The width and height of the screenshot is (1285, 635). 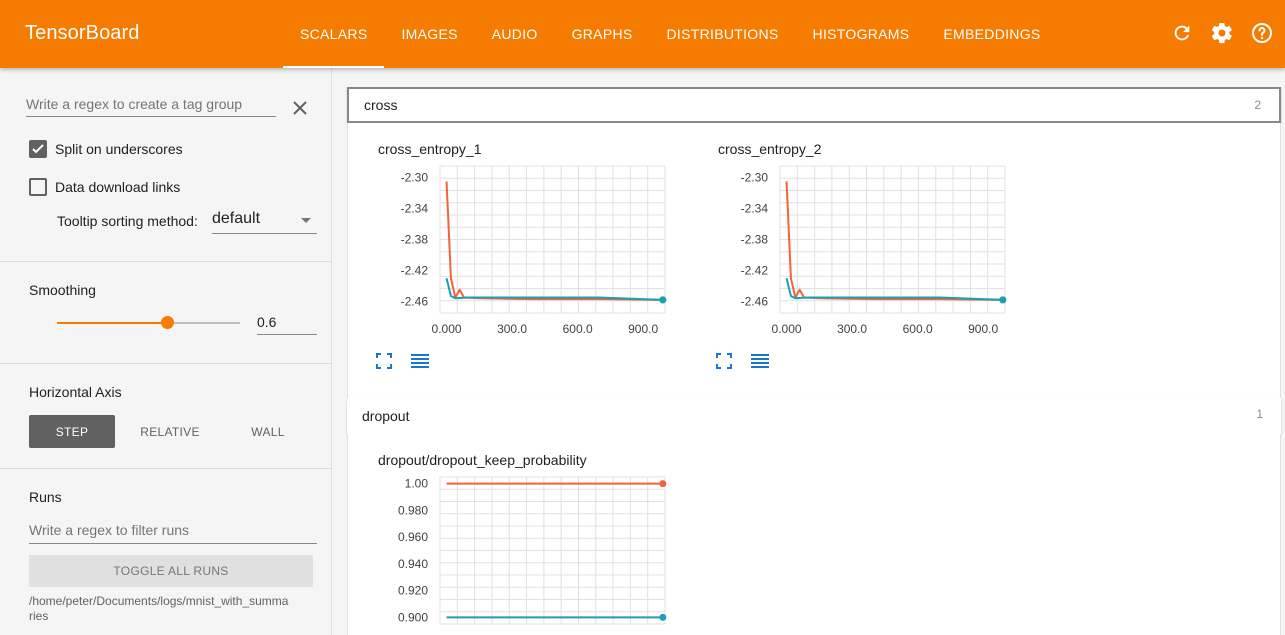 I want to click on tooltip-sort-value: default, so click(x=236, y=218).